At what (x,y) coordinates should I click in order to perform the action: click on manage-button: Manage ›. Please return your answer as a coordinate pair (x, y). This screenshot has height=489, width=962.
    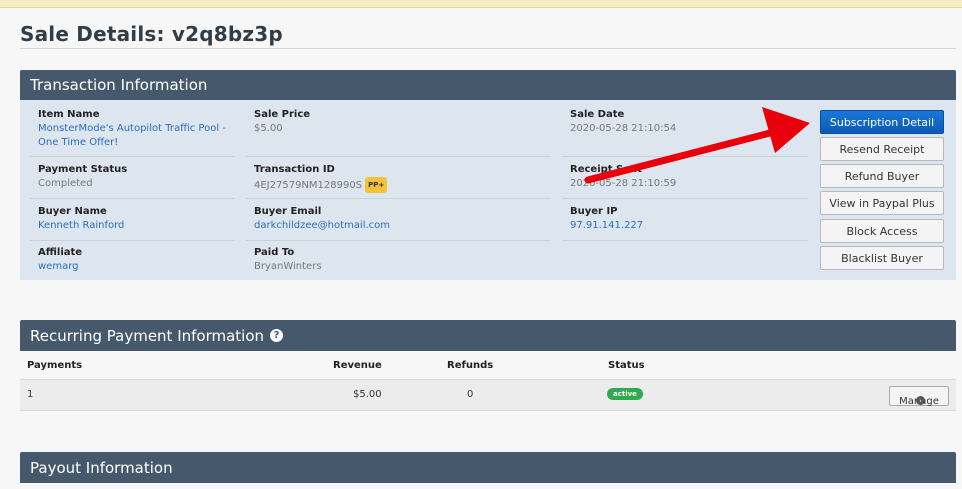
    Looking at the image, I should click on (919, 396).